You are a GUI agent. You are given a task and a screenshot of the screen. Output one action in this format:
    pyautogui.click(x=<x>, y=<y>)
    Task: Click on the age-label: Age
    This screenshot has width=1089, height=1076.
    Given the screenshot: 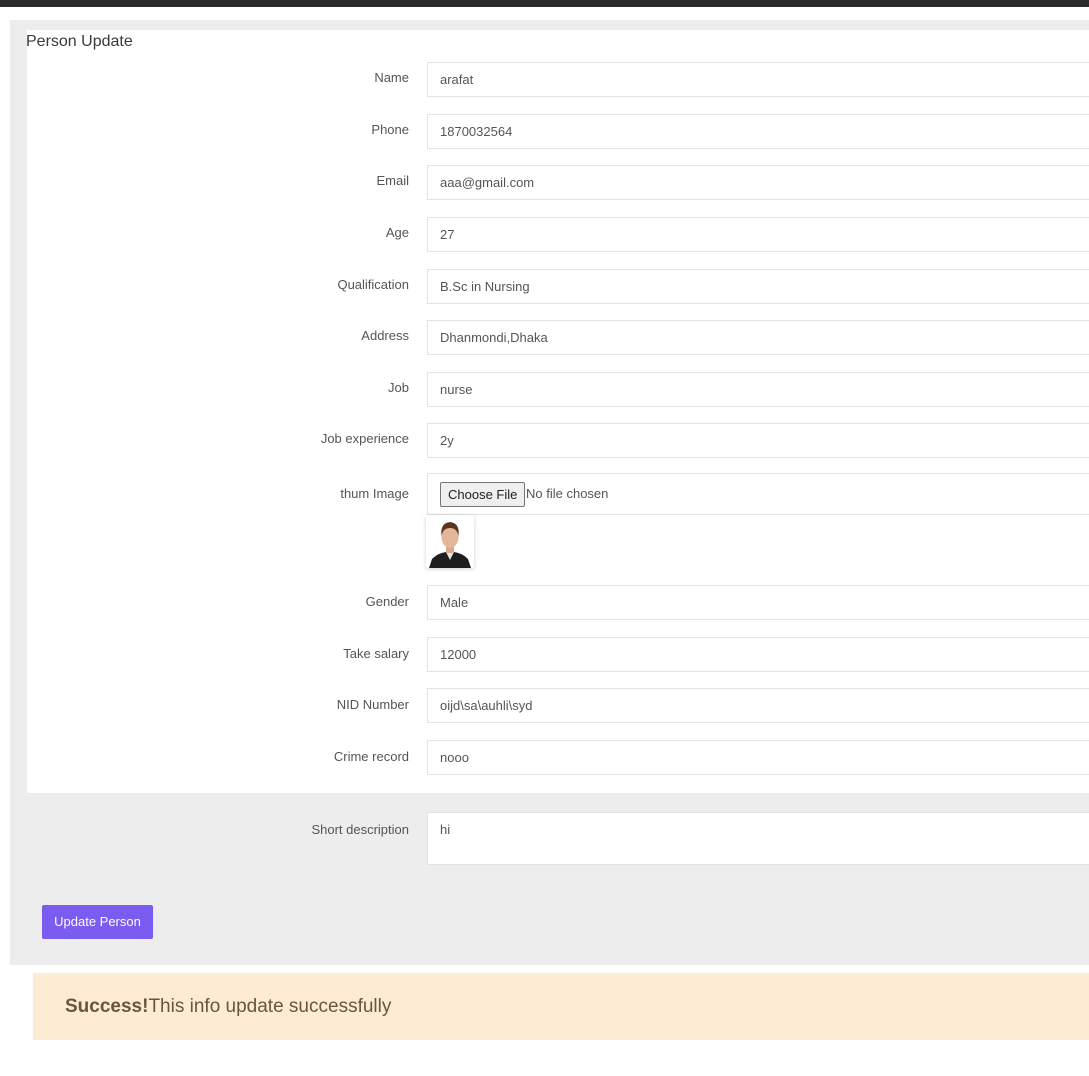 What is the action you would take?
    pyautogui.click(x=397, y=232)
    